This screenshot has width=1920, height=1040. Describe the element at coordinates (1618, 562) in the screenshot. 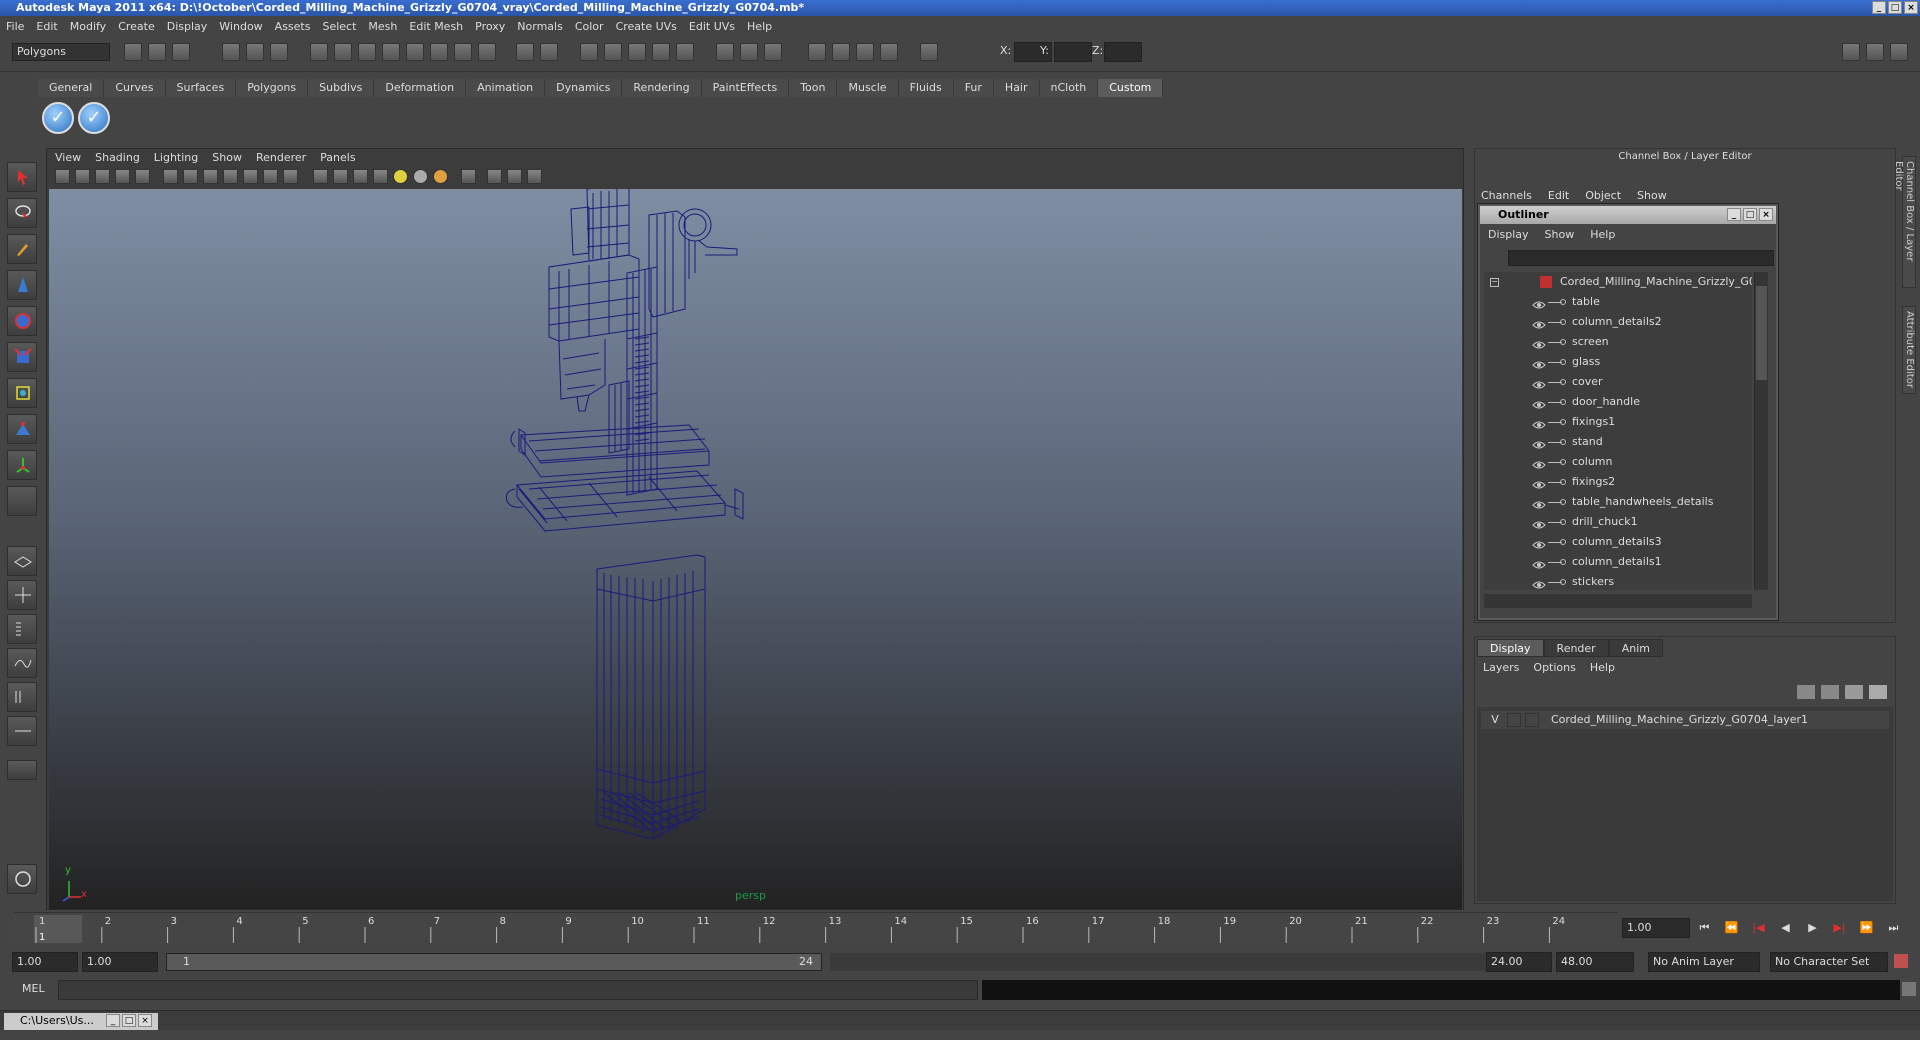

I see `outliner-item: column_details1` at that location.